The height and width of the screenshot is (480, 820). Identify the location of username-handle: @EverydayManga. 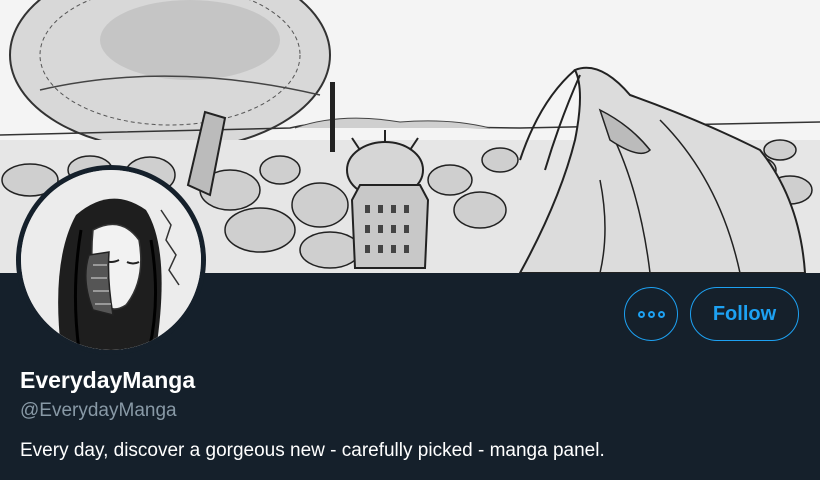
(98, 410).